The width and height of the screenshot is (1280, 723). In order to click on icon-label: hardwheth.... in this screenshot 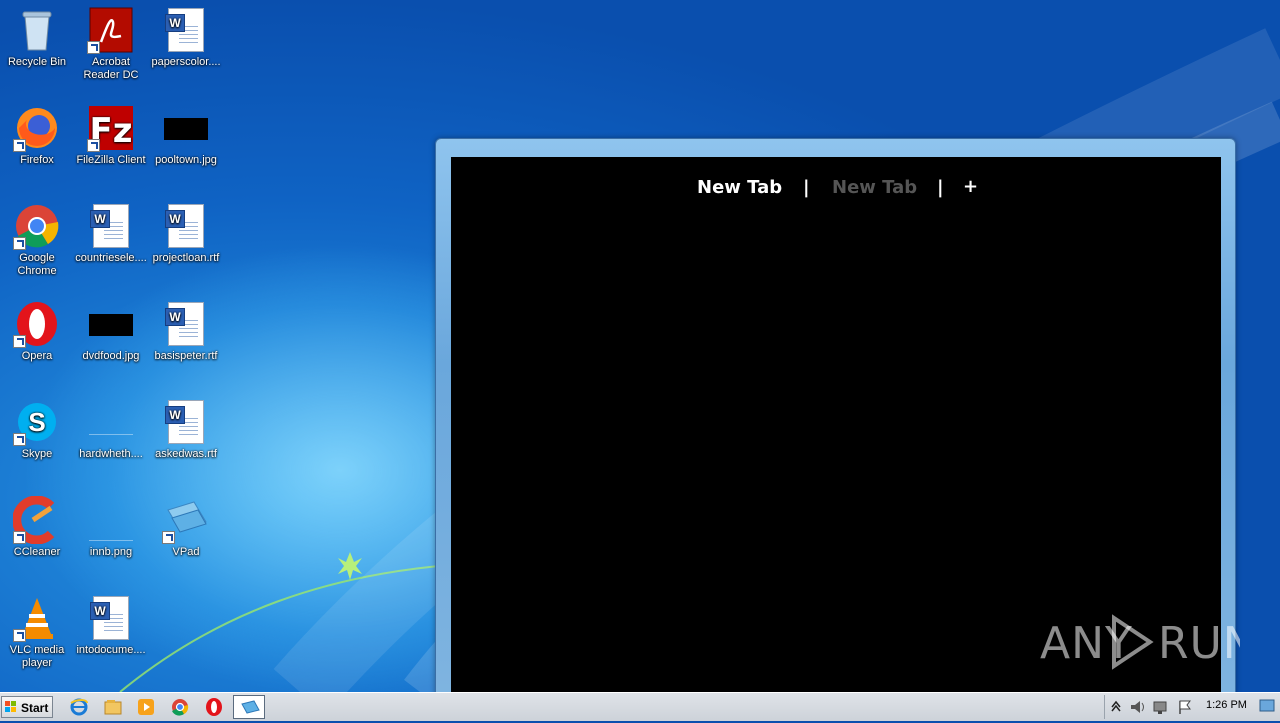, I will do `click(111, 454)`.